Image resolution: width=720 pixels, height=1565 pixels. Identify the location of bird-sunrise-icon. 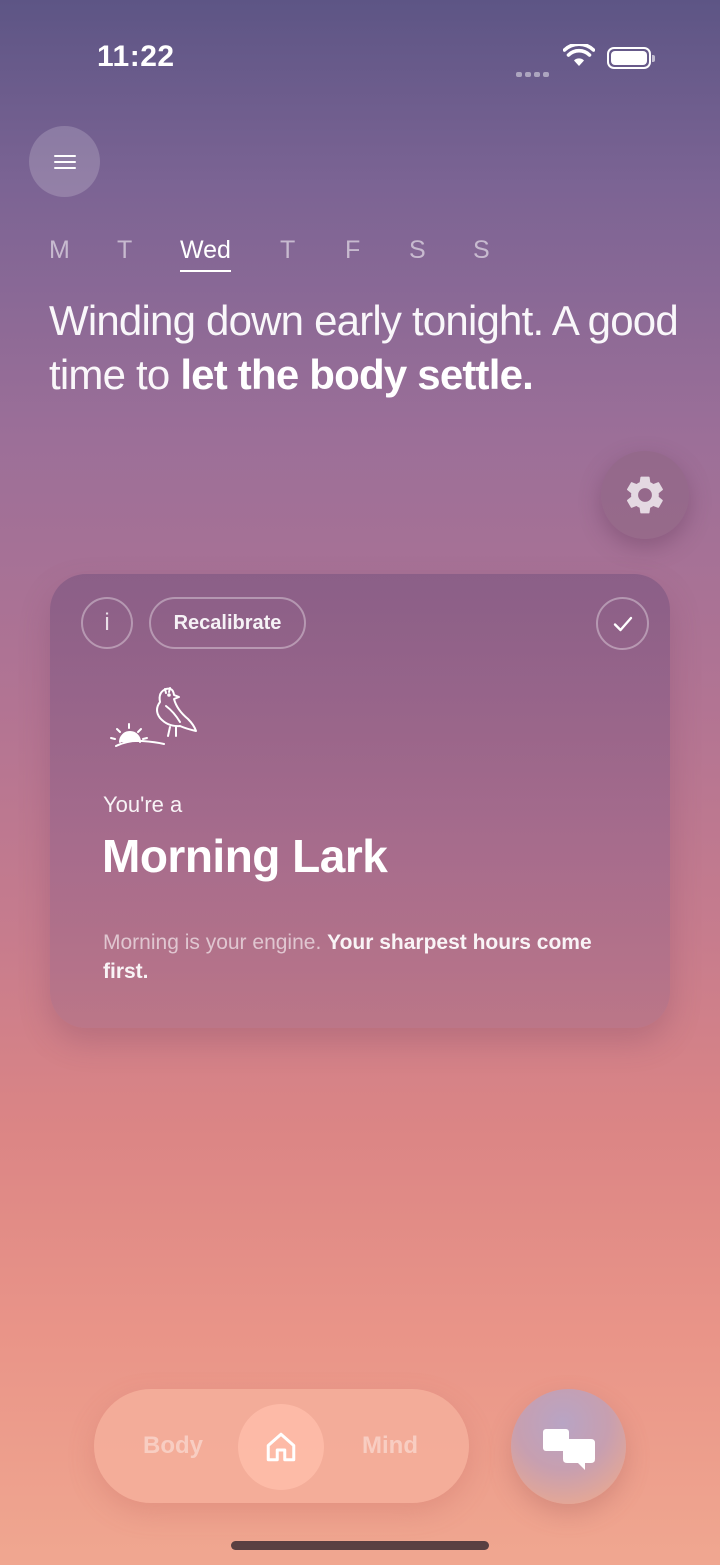
(153, 717).